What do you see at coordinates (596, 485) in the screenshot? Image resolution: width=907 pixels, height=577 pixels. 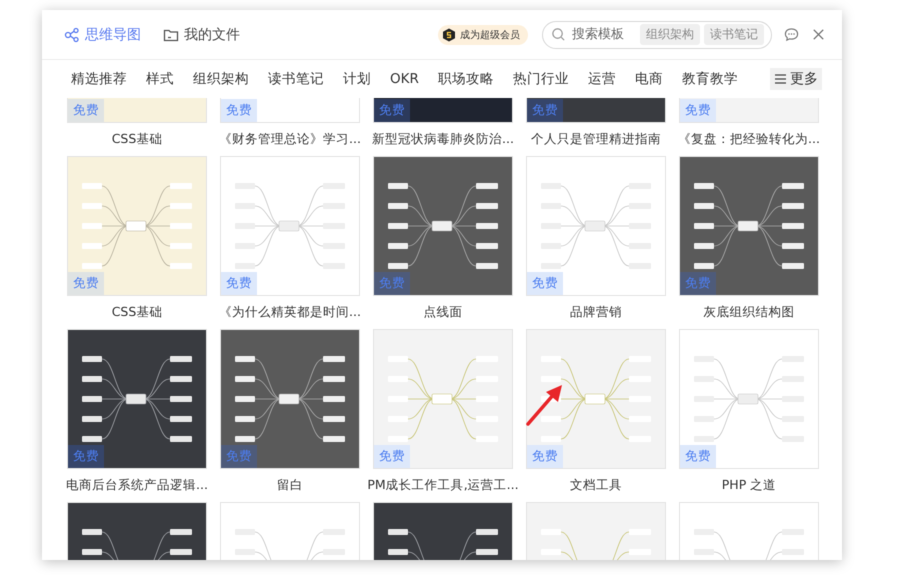 I see `template-title: 文档工具` at bounding box center [596, 485].